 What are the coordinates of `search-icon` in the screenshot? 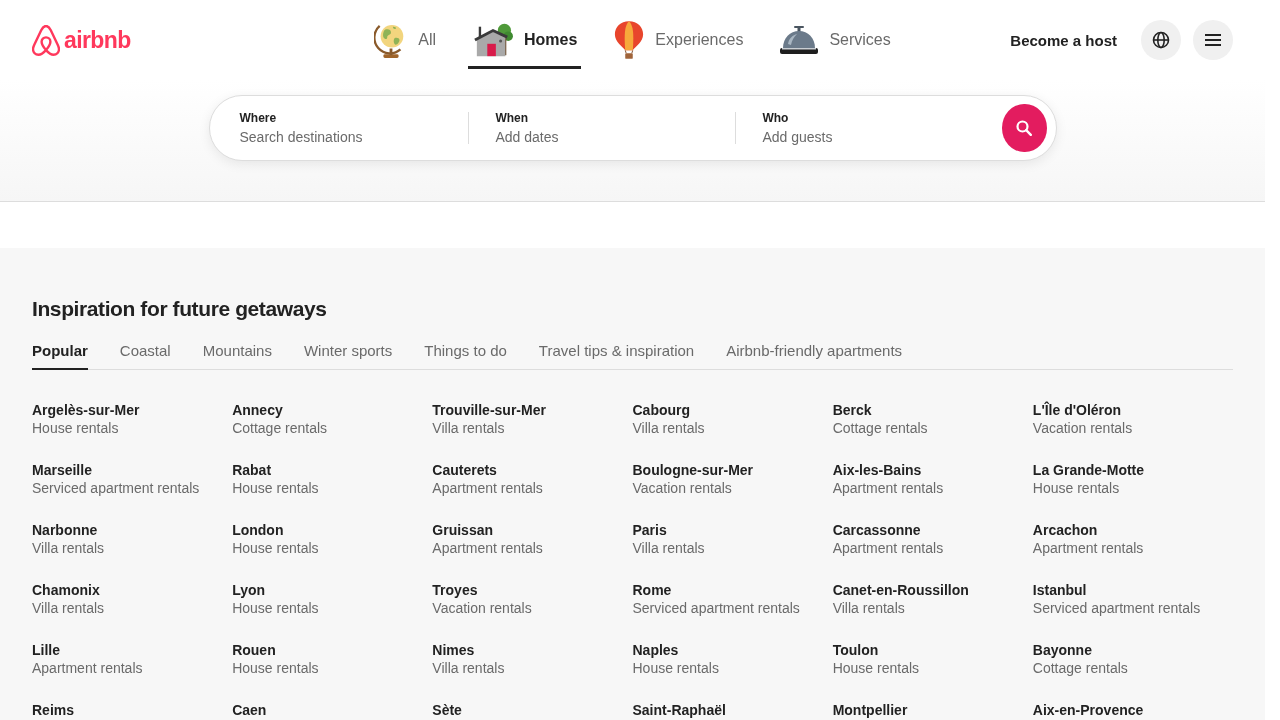 It's located at (1024, 128).